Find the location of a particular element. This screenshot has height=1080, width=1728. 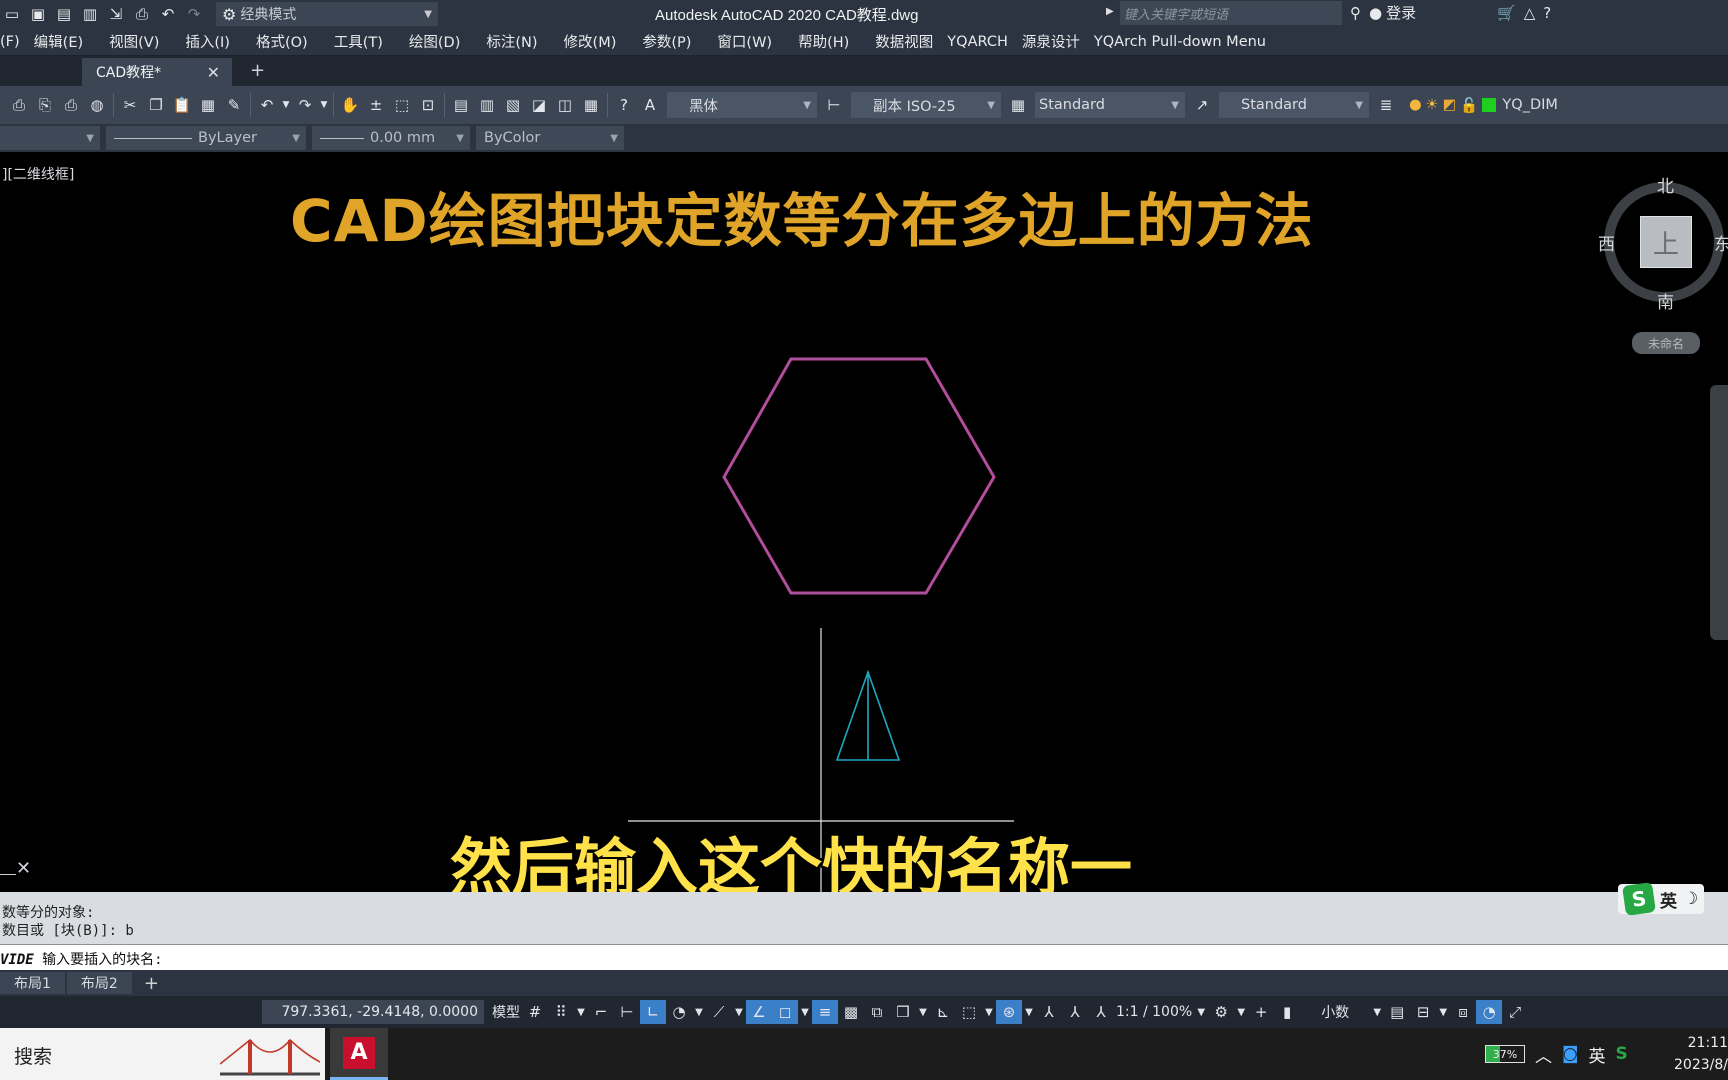

menu-window: 窗口(W) is located at coordinates (744, 41).